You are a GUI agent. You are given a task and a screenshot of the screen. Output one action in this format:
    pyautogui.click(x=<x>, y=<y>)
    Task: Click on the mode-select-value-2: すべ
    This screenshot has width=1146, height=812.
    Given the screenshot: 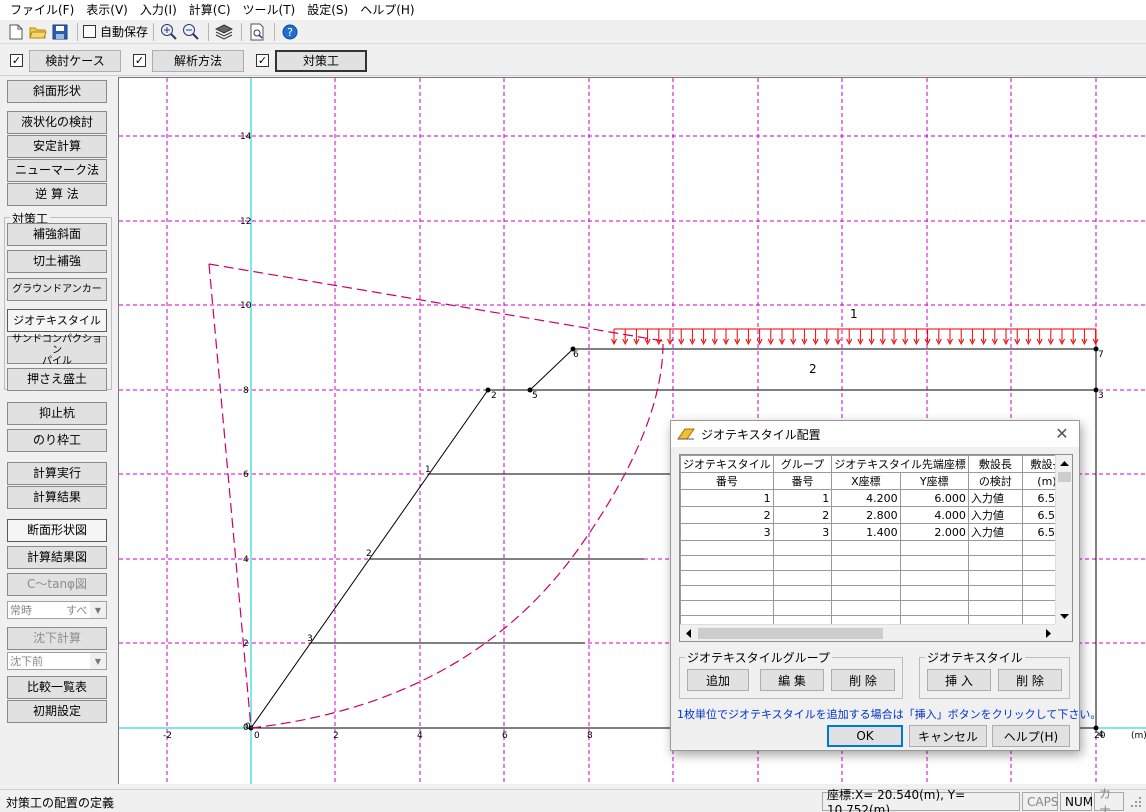 What is the action you would take?
    pyautogui.click(x=77, y=610)
    